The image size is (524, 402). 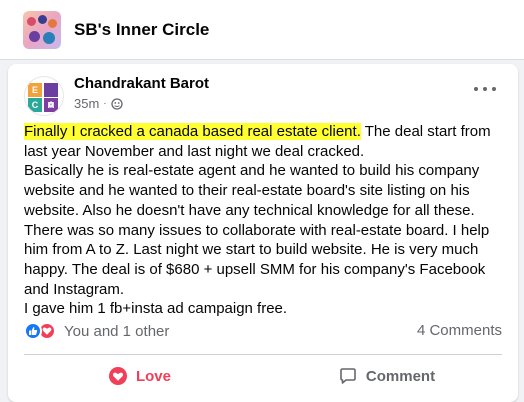 I want to click on comment-count: 4 Comments, so click(x=459, y=330).